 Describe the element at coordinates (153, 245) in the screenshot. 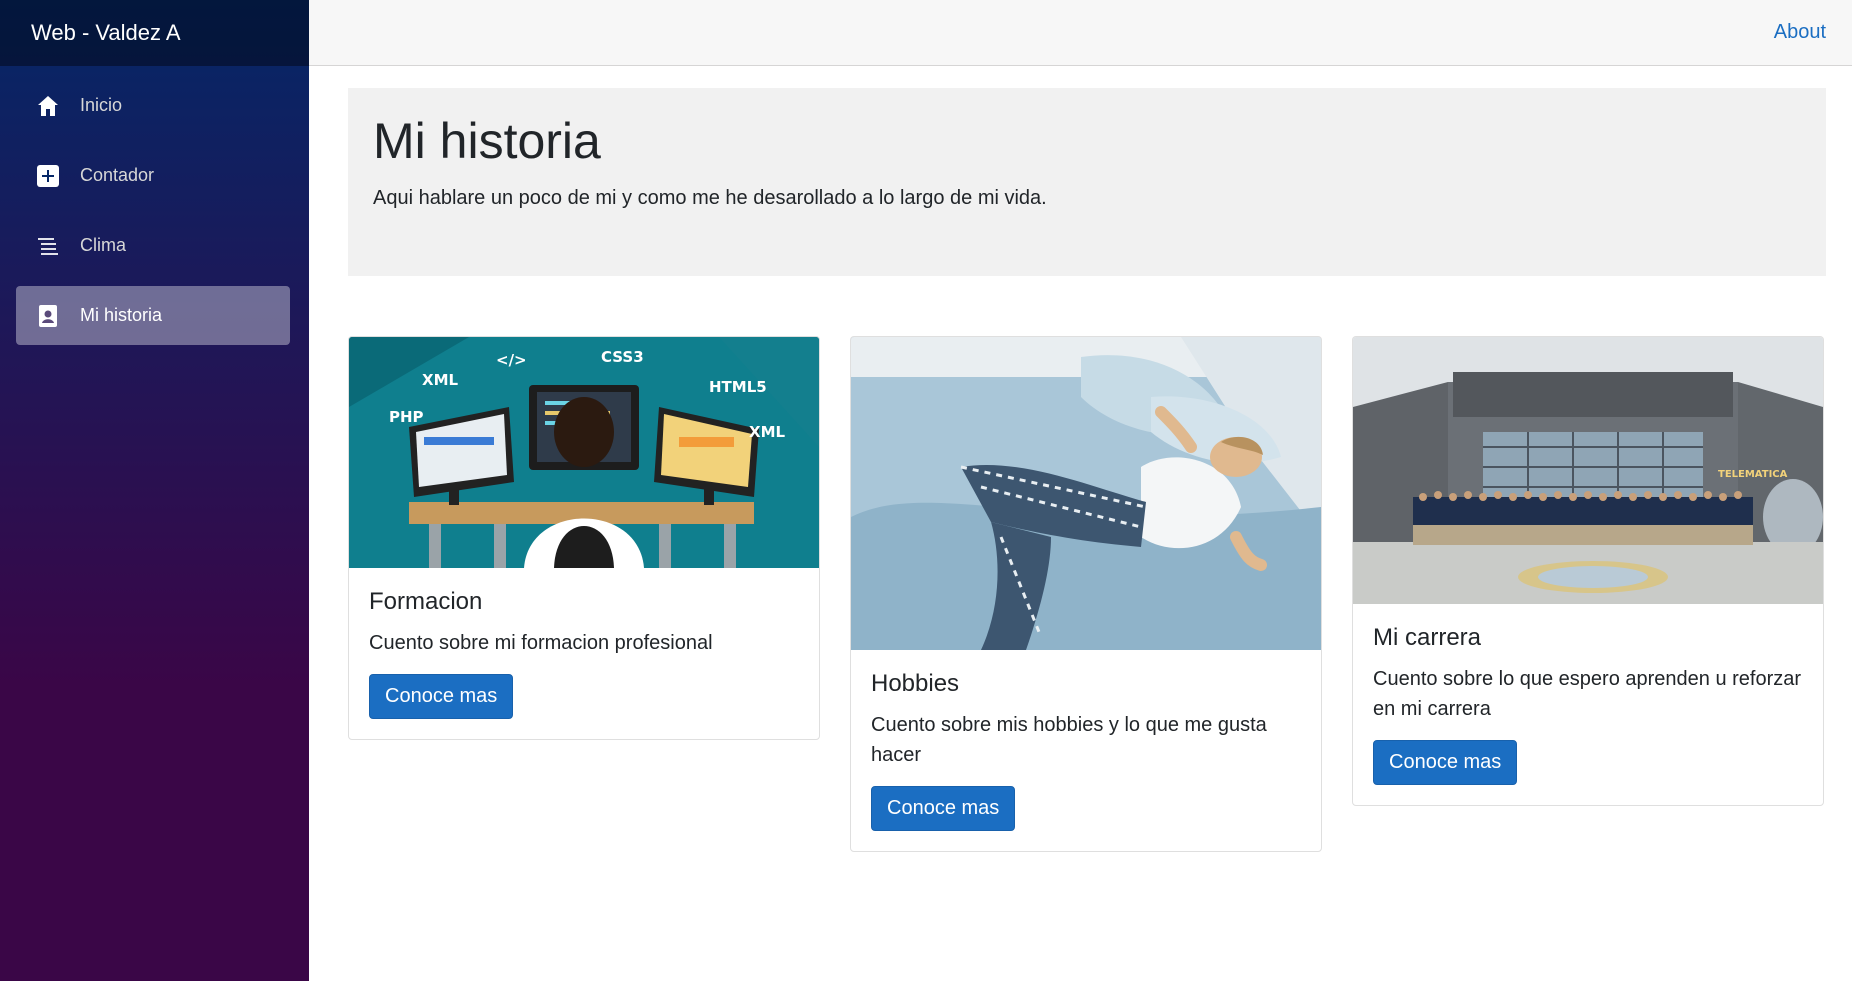

I see `sidebar-item-clima: Clima` at that location.